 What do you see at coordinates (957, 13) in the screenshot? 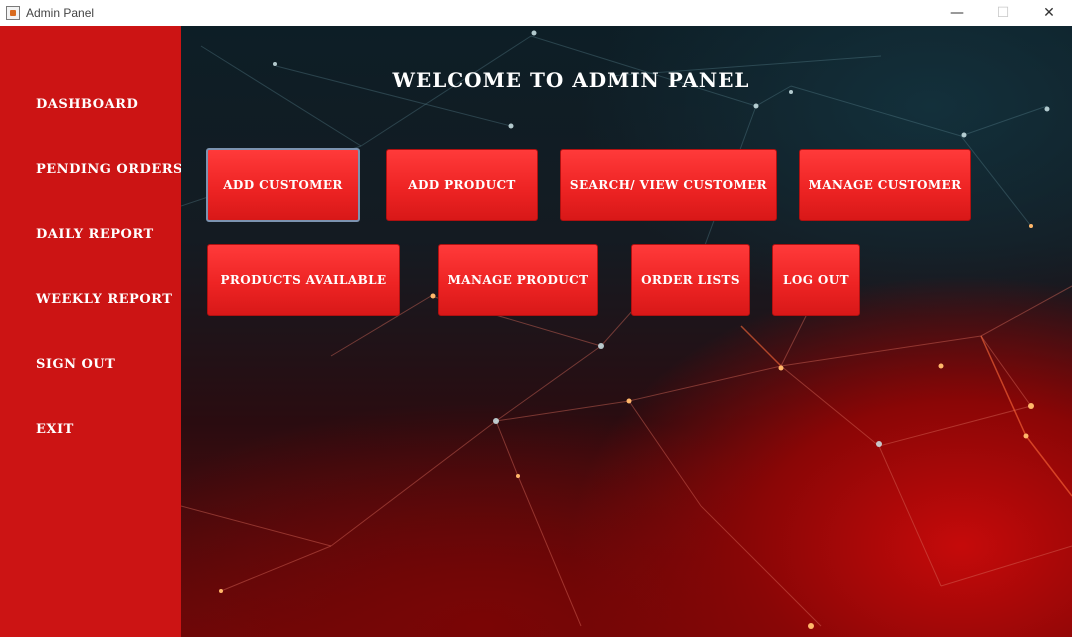
I see `minimize-button: —` at bounding box center [957, 13].